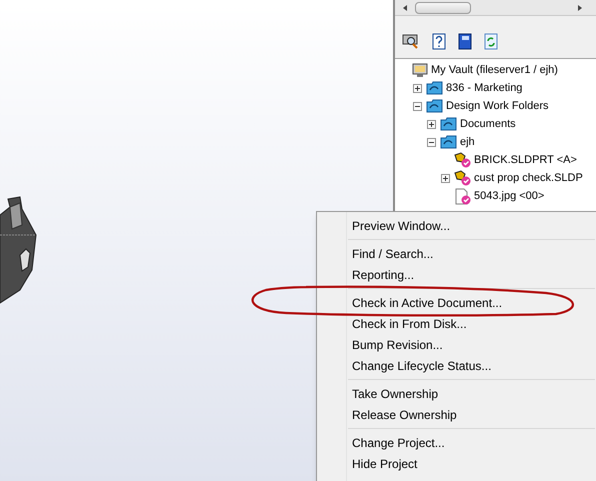 The width and height of the screenshot is (596, 481). I want to click on computer-icon, so click(420, 70).